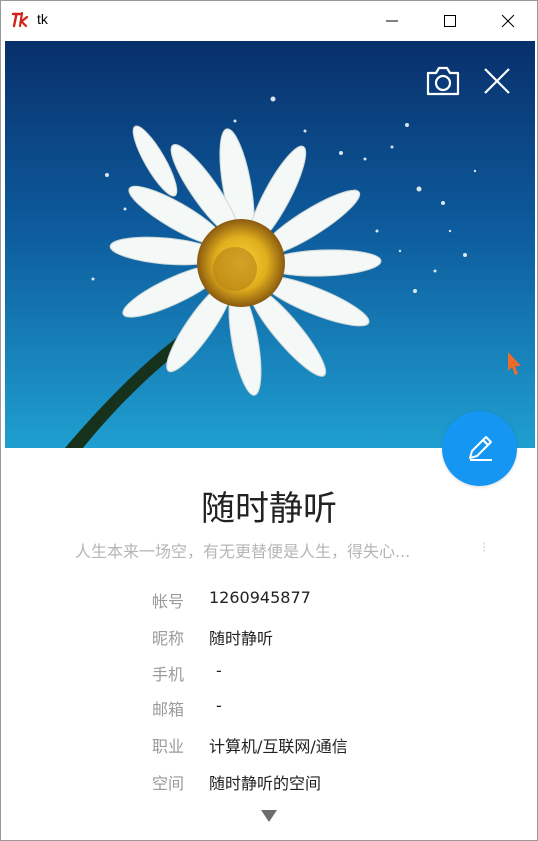 This screenshot has width=538, height=841. I want to click on close-icon, so click(497, 81).